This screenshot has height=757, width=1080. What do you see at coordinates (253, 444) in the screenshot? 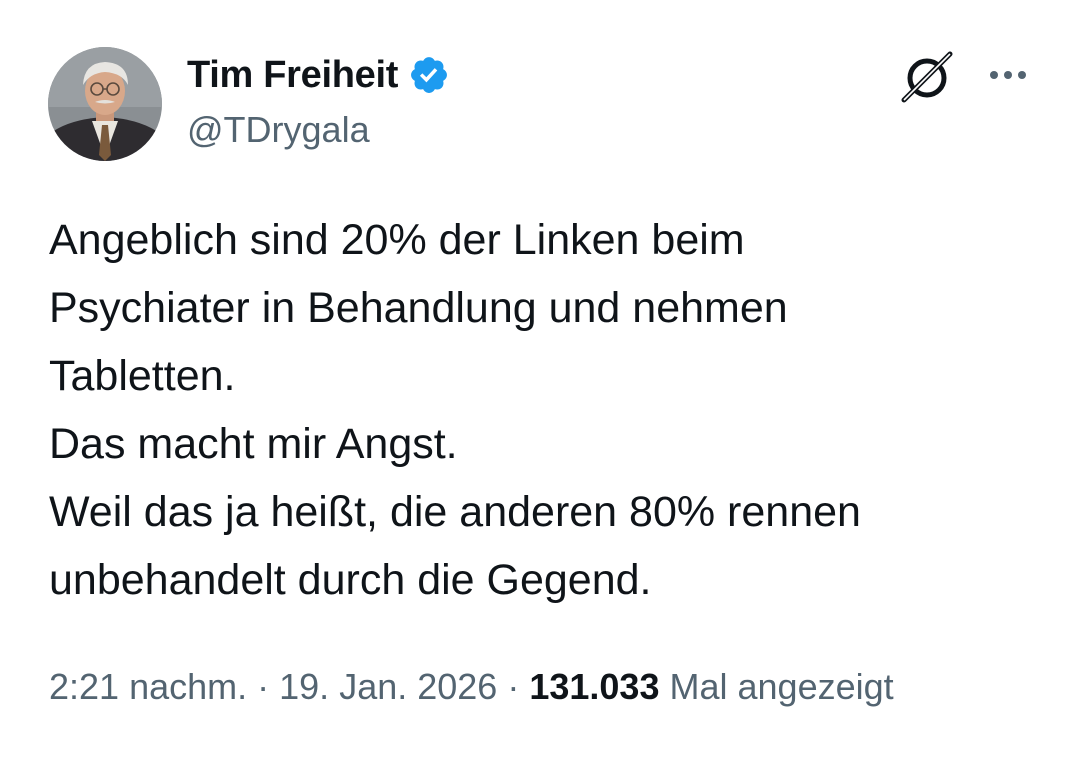
I see `tweet-text-line: Das macht mir Angst.` at bounding box center [253, 444].